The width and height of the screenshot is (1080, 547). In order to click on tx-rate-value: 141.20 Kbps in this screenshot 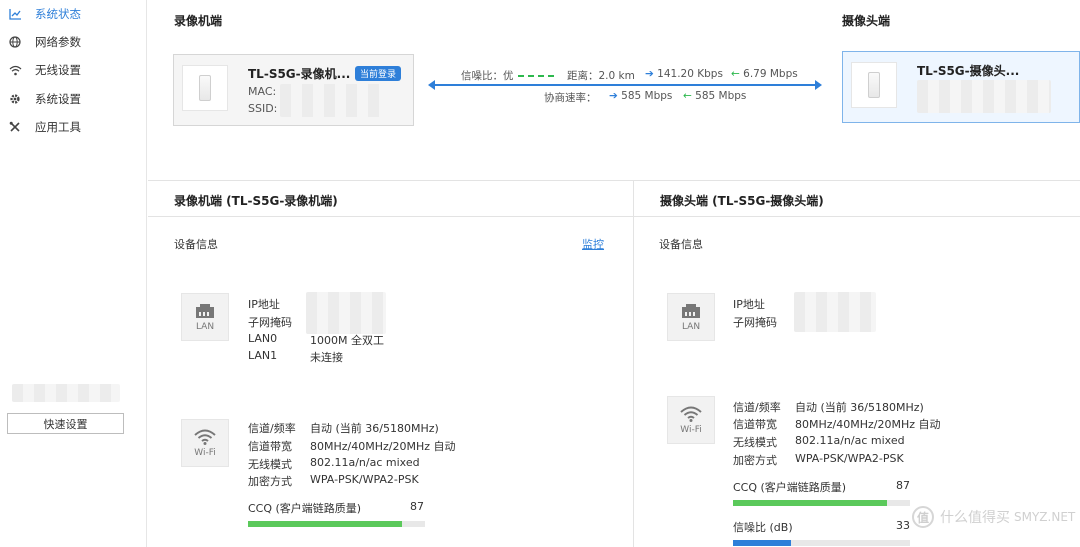, I will do `click(690, 74)`.